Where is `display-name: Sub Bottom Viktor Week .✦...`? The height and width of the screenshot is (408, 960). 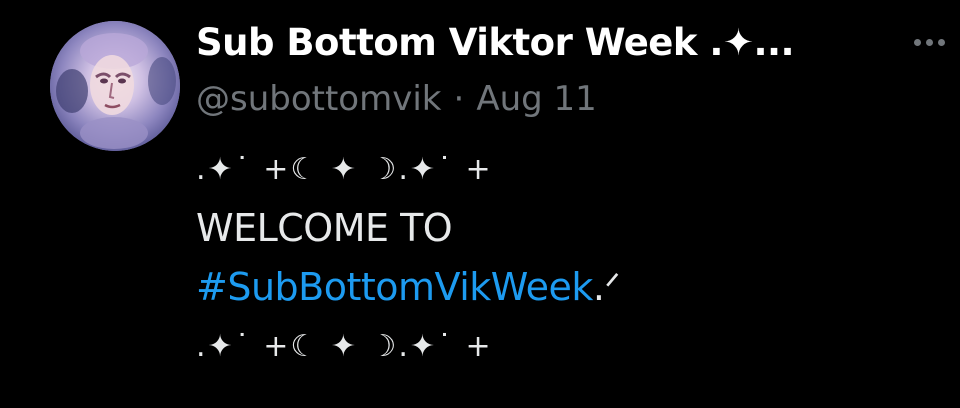
display-name: Sub Bottom Viktor Week .✦... is located at coordinates (495, 42).